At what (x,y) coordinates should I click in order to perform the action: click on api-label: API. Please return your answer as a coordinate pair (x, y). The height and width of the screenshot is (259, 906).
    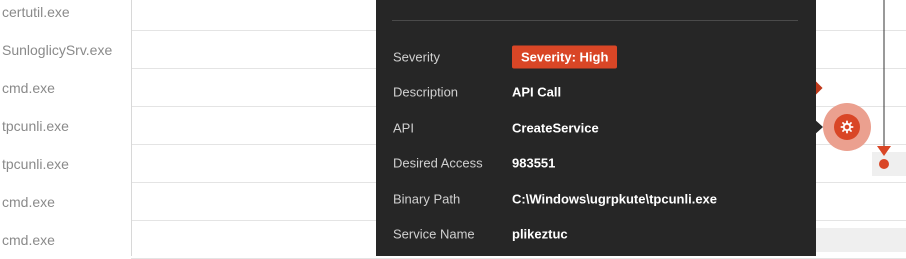
    Looking at the image, I should click on (403, 128).